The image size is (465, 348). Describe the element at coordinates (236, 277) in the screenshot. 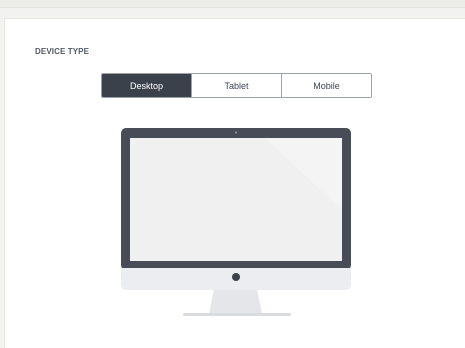

I see `power-button-icon` at that location.